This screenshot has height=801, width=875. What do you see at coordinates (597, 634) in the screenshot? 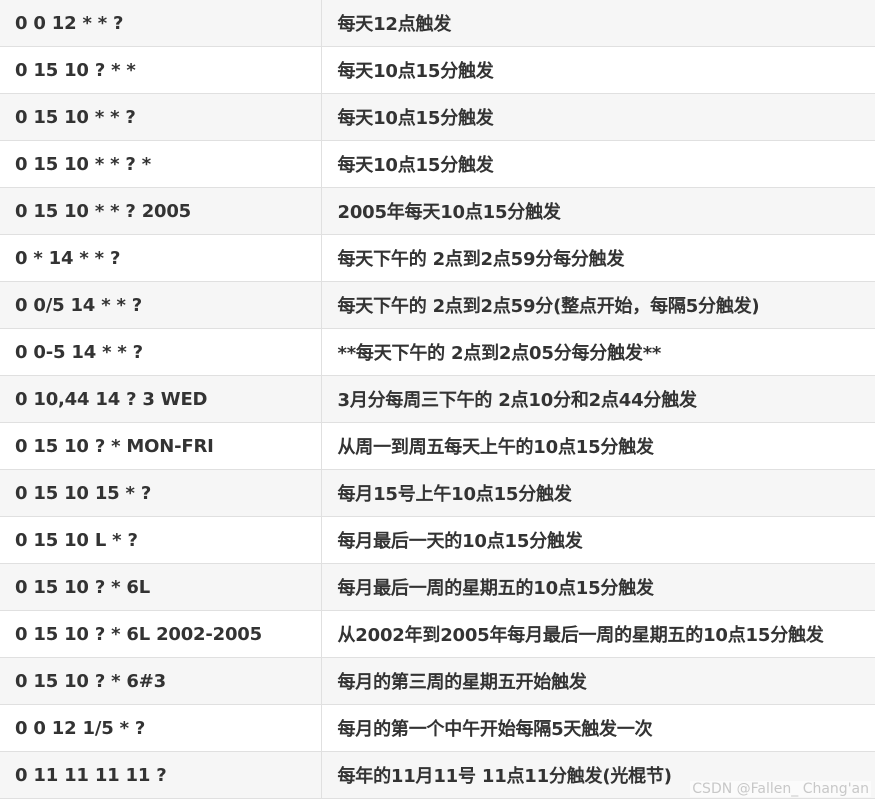
I see `description-cell: 从2002年到2005年每月最后一周的星期五的10点15分触发` at bounding box center [597, 634].